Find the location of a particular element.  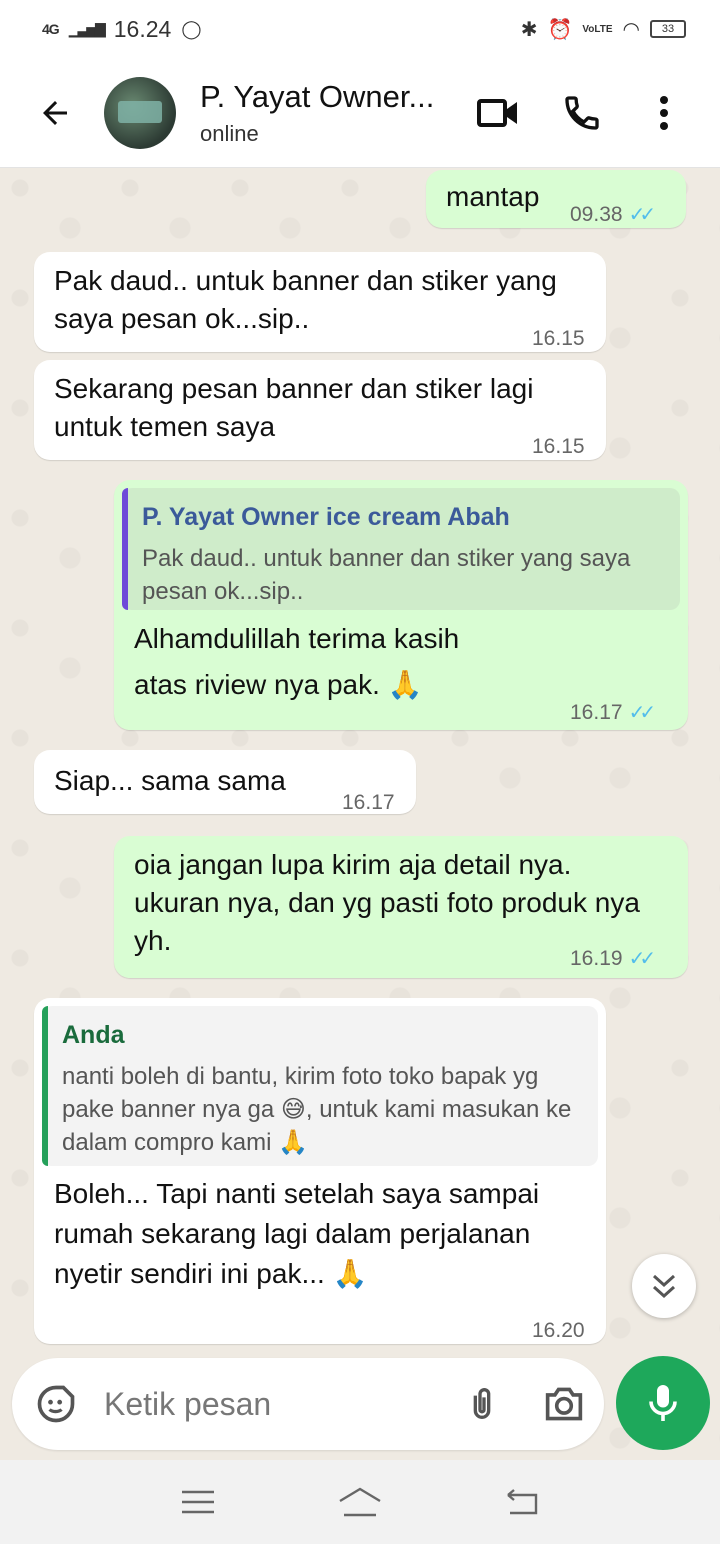

system-navigation-bar is located at coordinates (360, 1502).